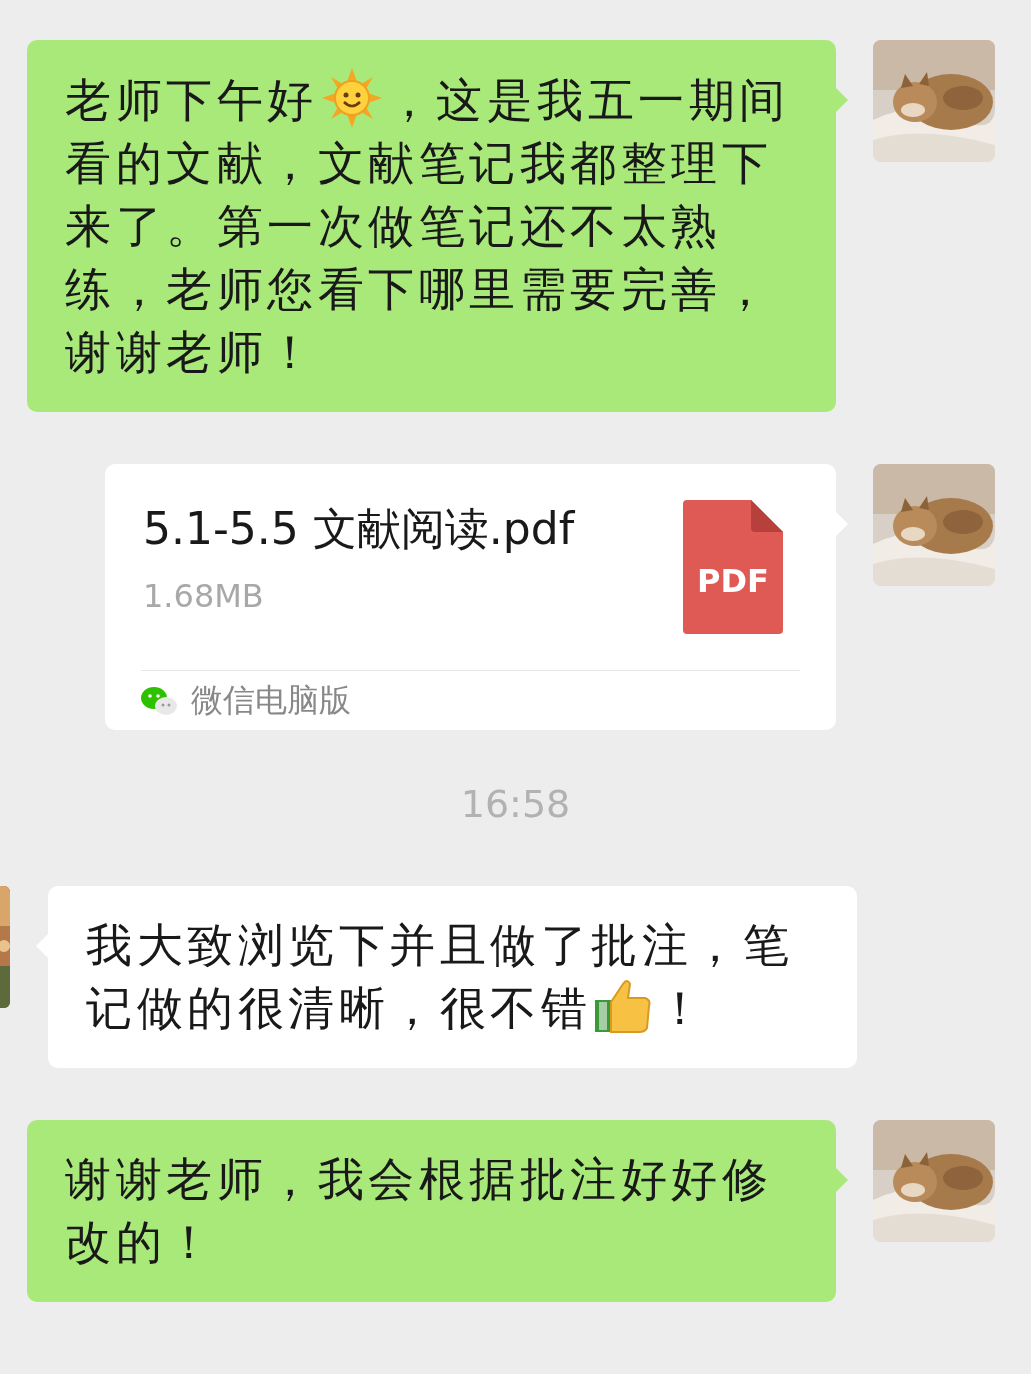 The image size is (1031, 1374). Describe the element at coordinates (470, 597) in the screenshot. I see `file-card: 5.1-5.5 文献阅读.pdf 1.68MB PDF 微信电脑版` at that location.